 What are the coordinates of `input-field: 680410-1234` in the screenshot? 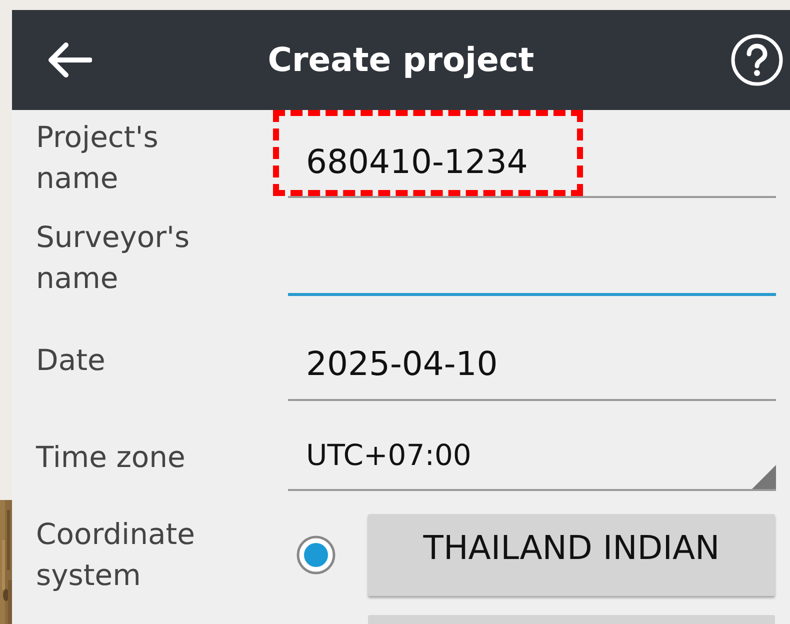 It's located at (532, 167).